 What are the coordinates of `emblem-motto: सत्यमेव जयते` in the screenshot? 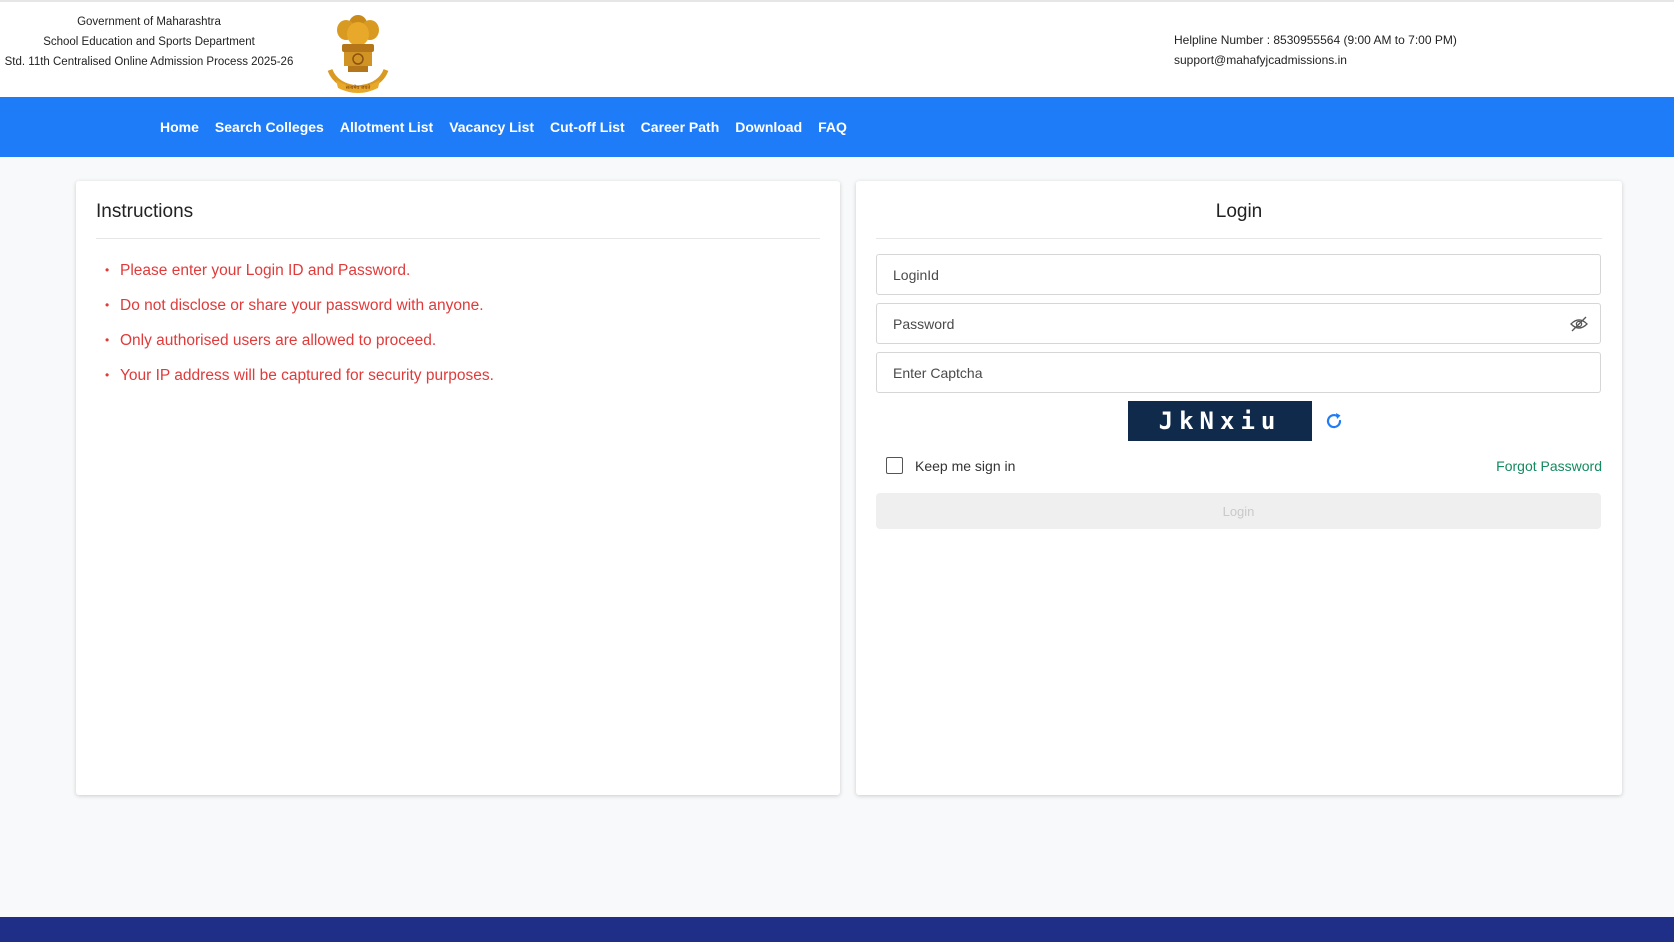 It's located at (358, 87).